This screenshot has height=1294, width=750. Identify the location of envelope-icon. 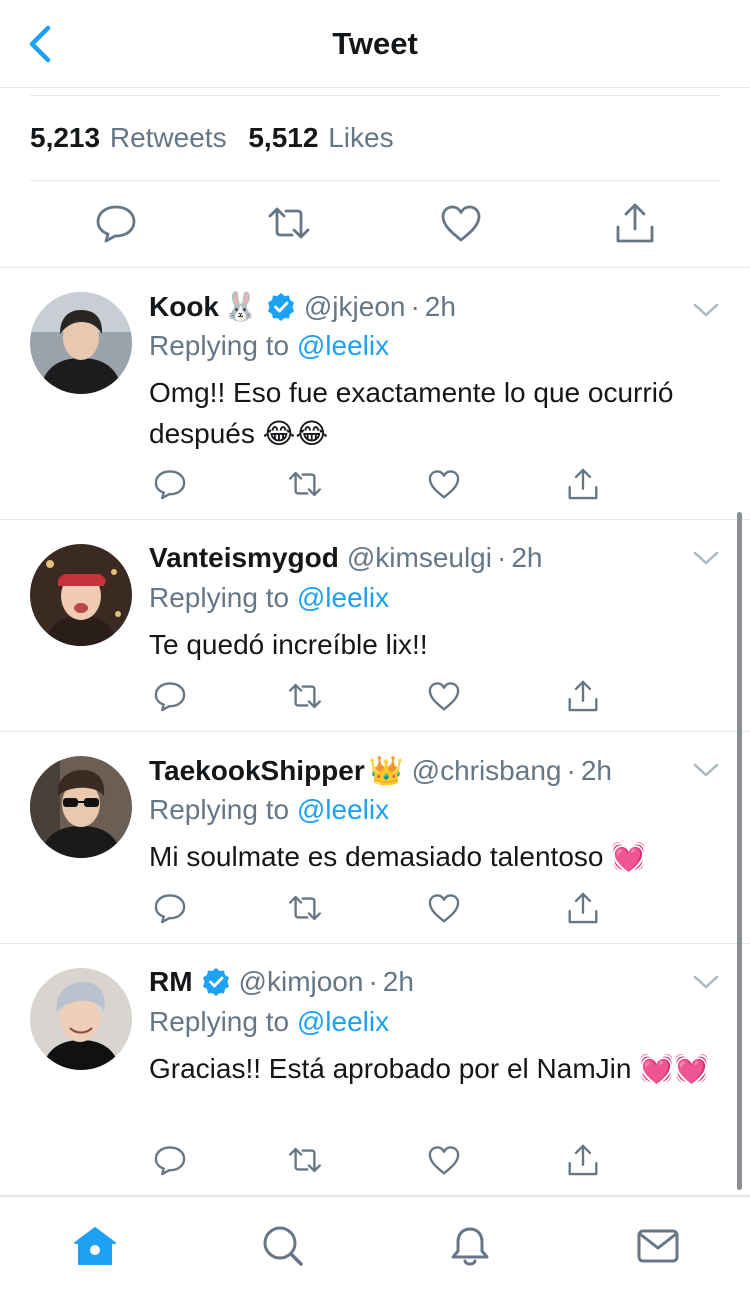
(658, 1246).